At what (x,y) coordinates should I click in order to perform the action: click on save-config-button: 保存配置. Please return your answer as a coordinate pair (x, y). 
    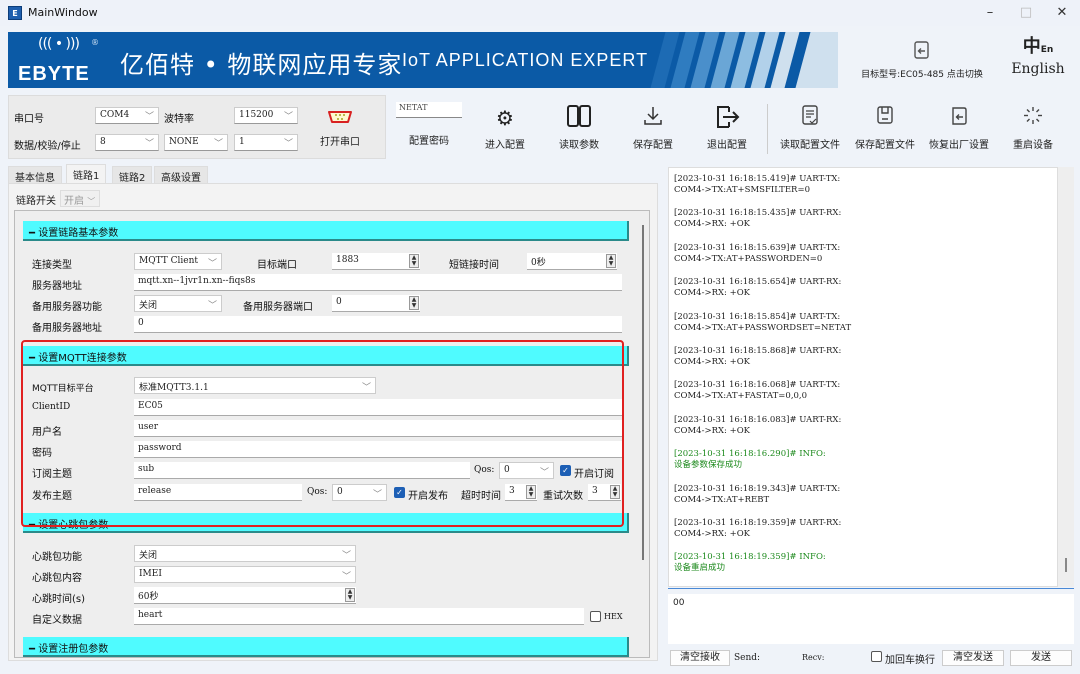
    Looking at the image, I should click on (653, 127).